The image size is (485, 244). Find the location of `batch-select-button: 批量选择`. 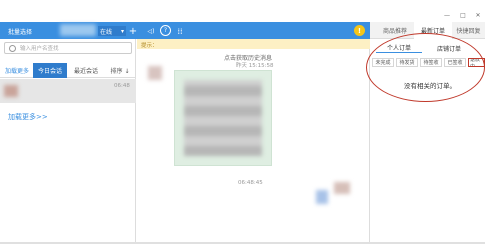

batch-select-button: 批量选择 is located at coordinates (20, 31).